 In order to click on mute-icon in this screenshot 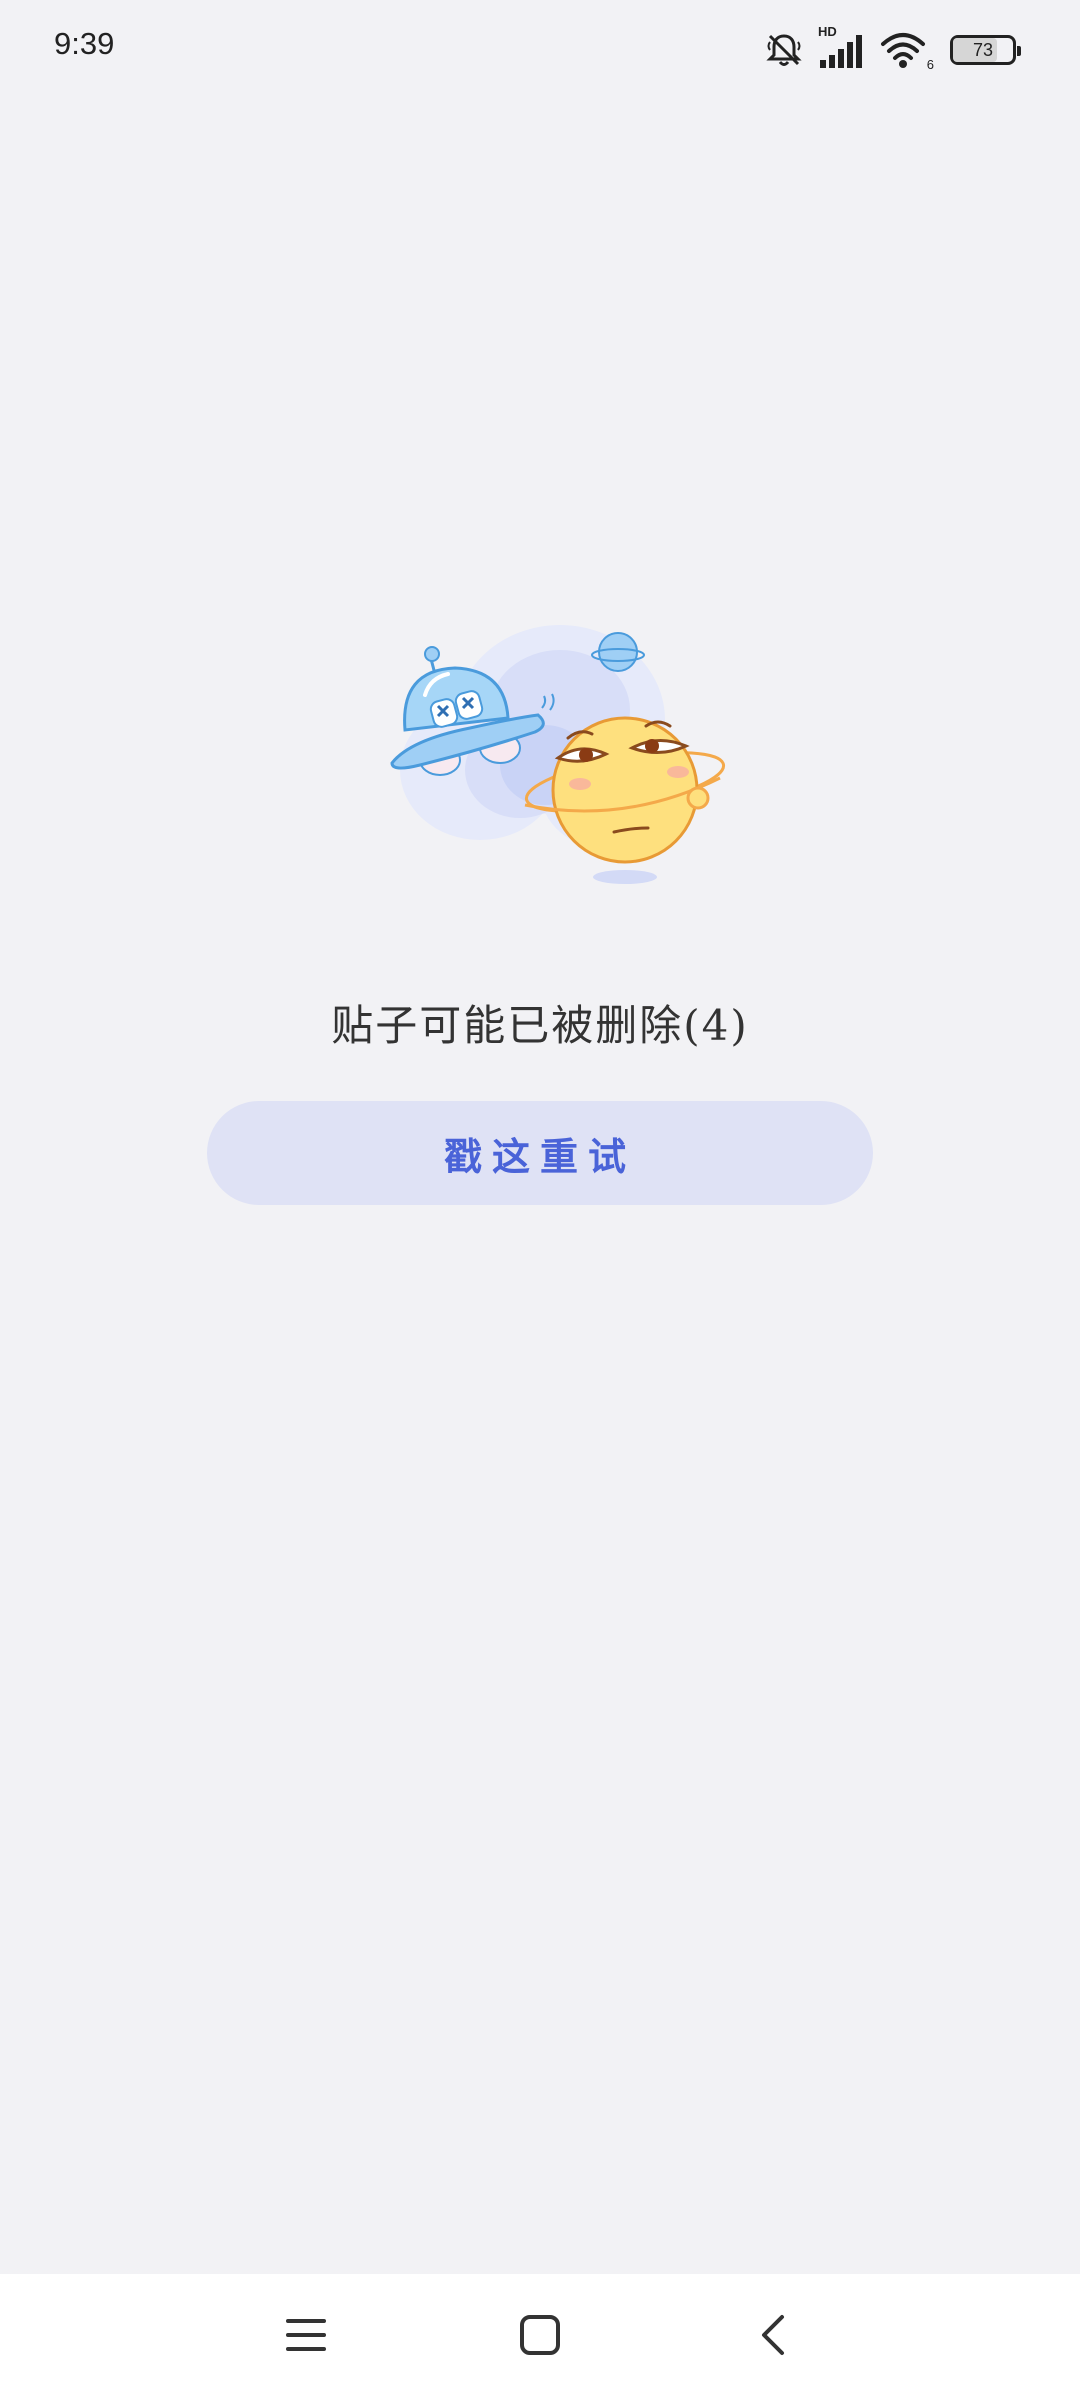, I will do `click(784, 50)`.